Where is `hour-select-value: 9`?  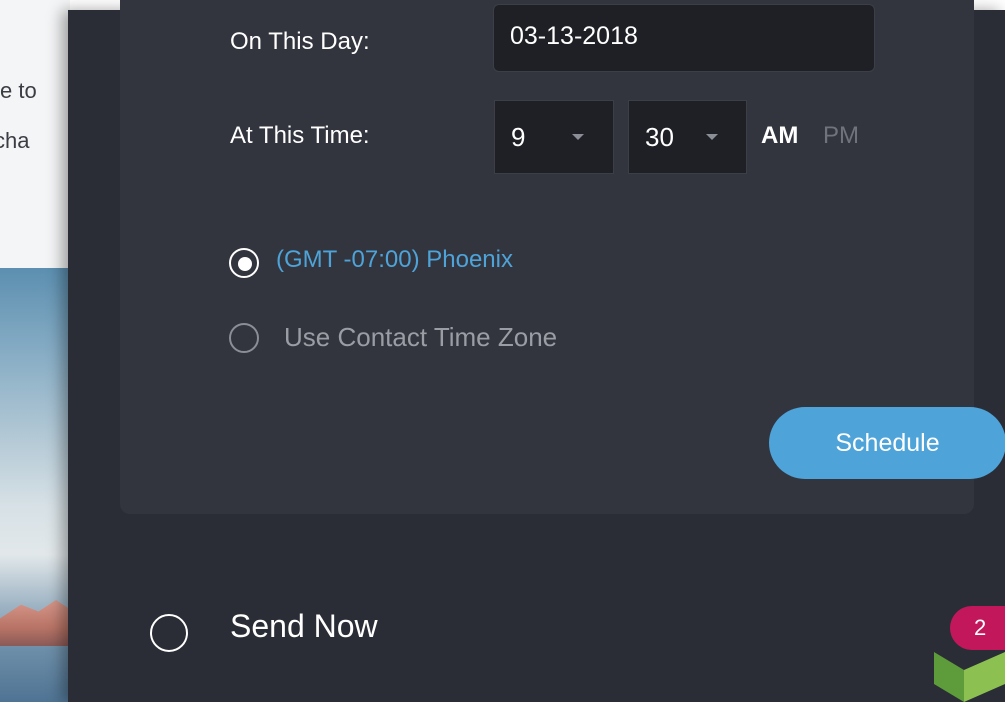
hour-select-value: 9 is located at coordinates (518, 137).